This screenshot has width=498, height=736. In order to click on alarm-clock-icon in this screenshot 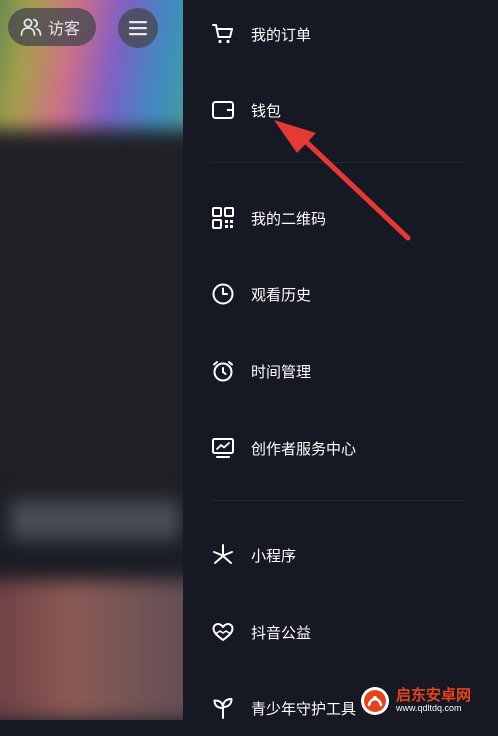, I will do `click(223, 371)`.